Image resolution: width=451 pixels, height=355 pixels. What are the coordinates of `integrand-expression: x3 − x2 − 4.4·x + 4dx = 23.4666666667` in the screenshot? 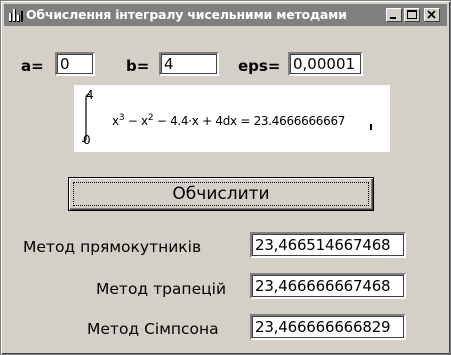 It's located at (228, 120).